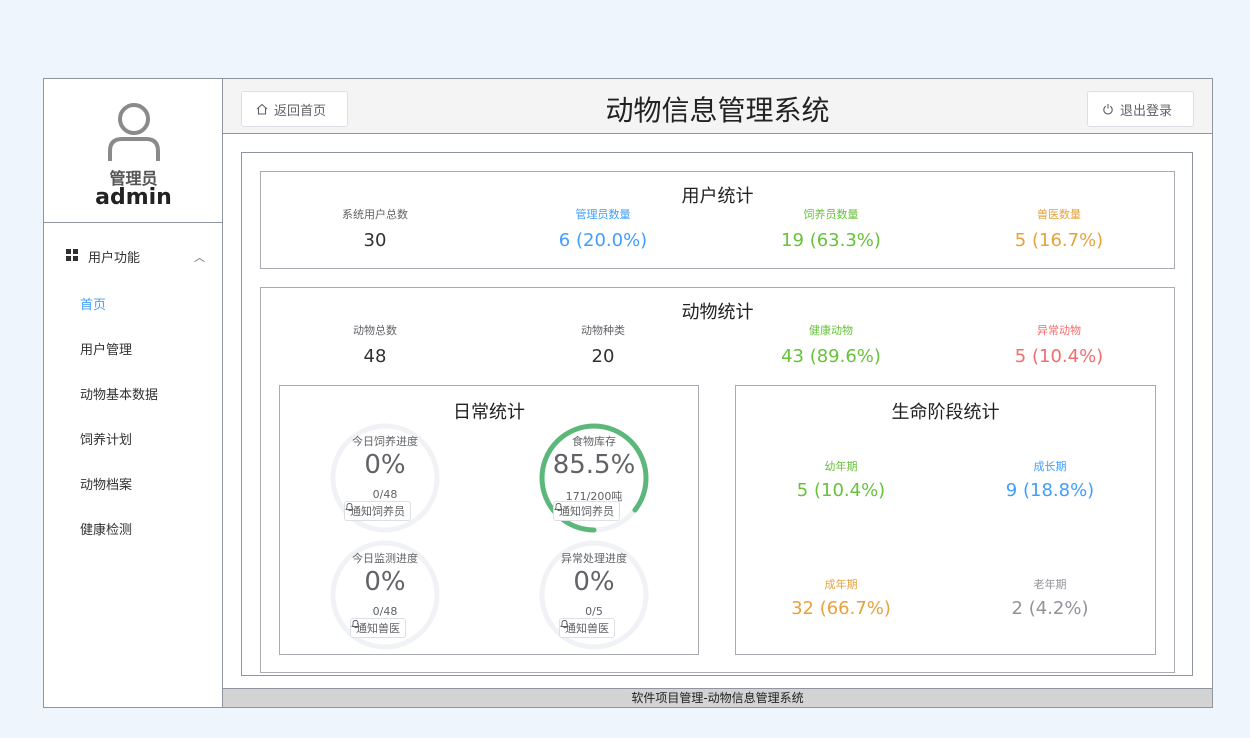 The image size is (1250, 738). I want to click on gauge-abnormal-handling: 异常处理进度 0% 0/5 通知兽医, so click(594, 595).